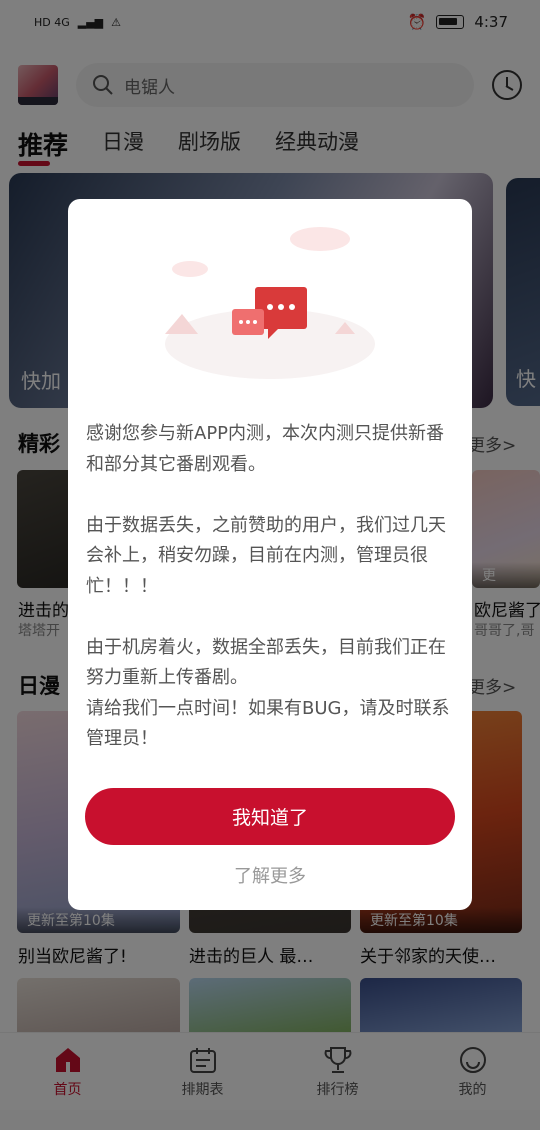 The image size is (540, 1130). I want to click on notice-paragraph-3: 由于机房着火，数据全部丢失，目前我们正在努力重新上传番剧。, so click(266, 662).